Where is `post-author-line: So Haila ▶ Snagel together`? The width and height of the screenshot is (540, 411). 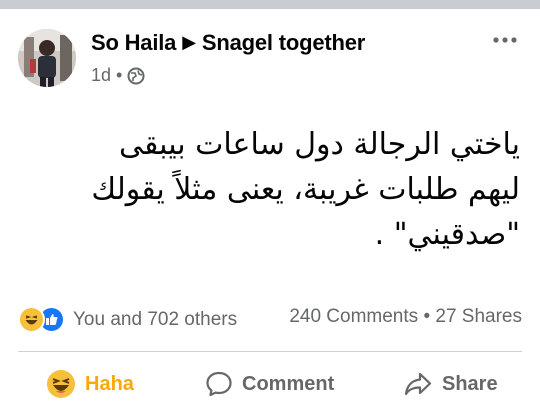 post-author-line: So Haila ▶ Snagel together is located at coordinates (228, 43).